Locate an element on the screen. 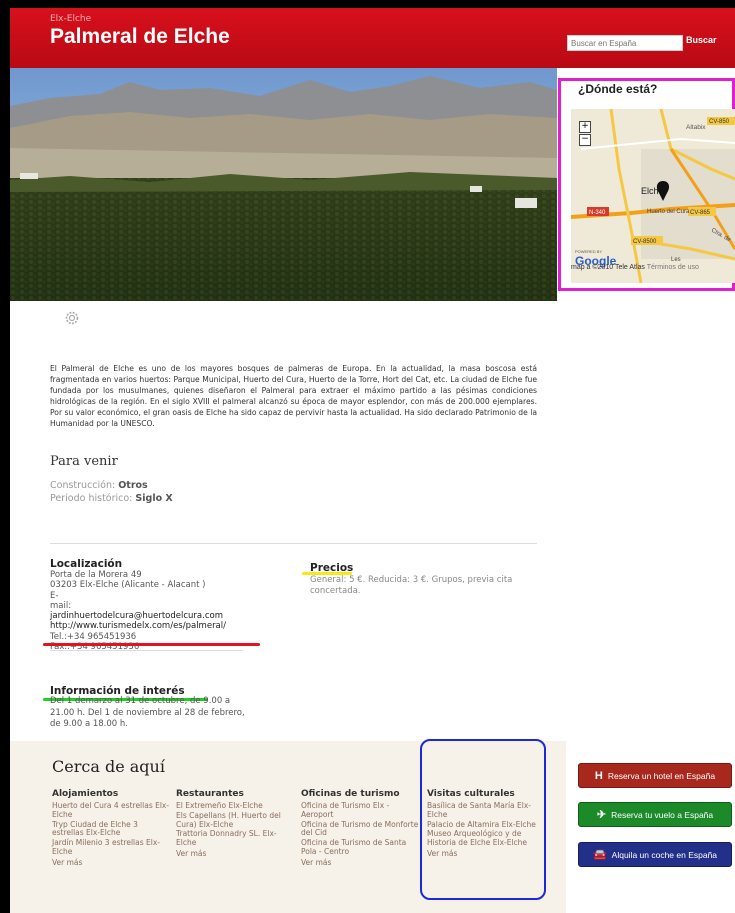 The height and width of the screenshot is (913, 735). list-item: Oficina de Turismo de Monforte del Cid is located at coordinates (360, 829).